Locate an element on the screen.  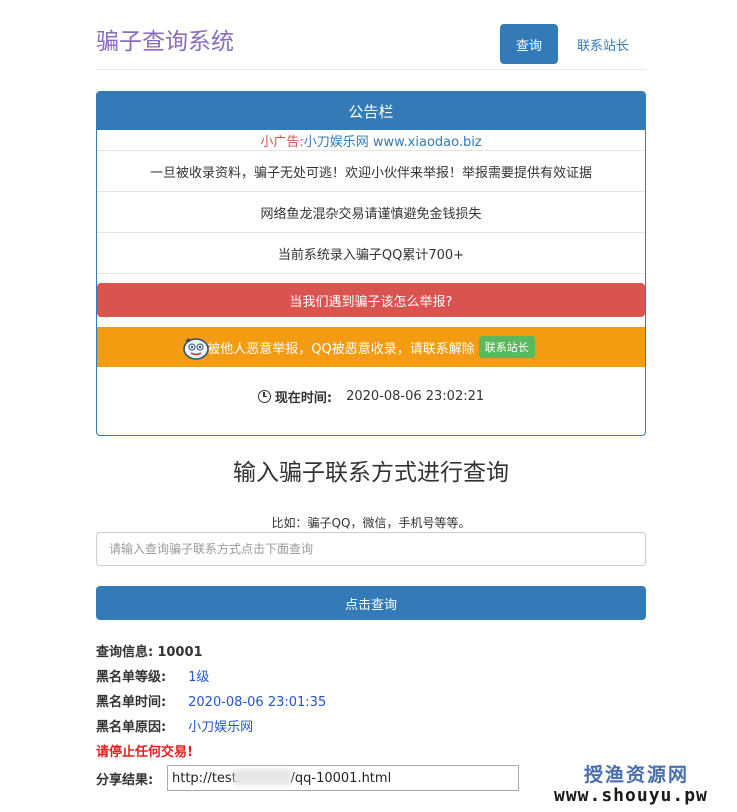
result-info: 查询信息: 10001 is located at coordinates (149, 650).